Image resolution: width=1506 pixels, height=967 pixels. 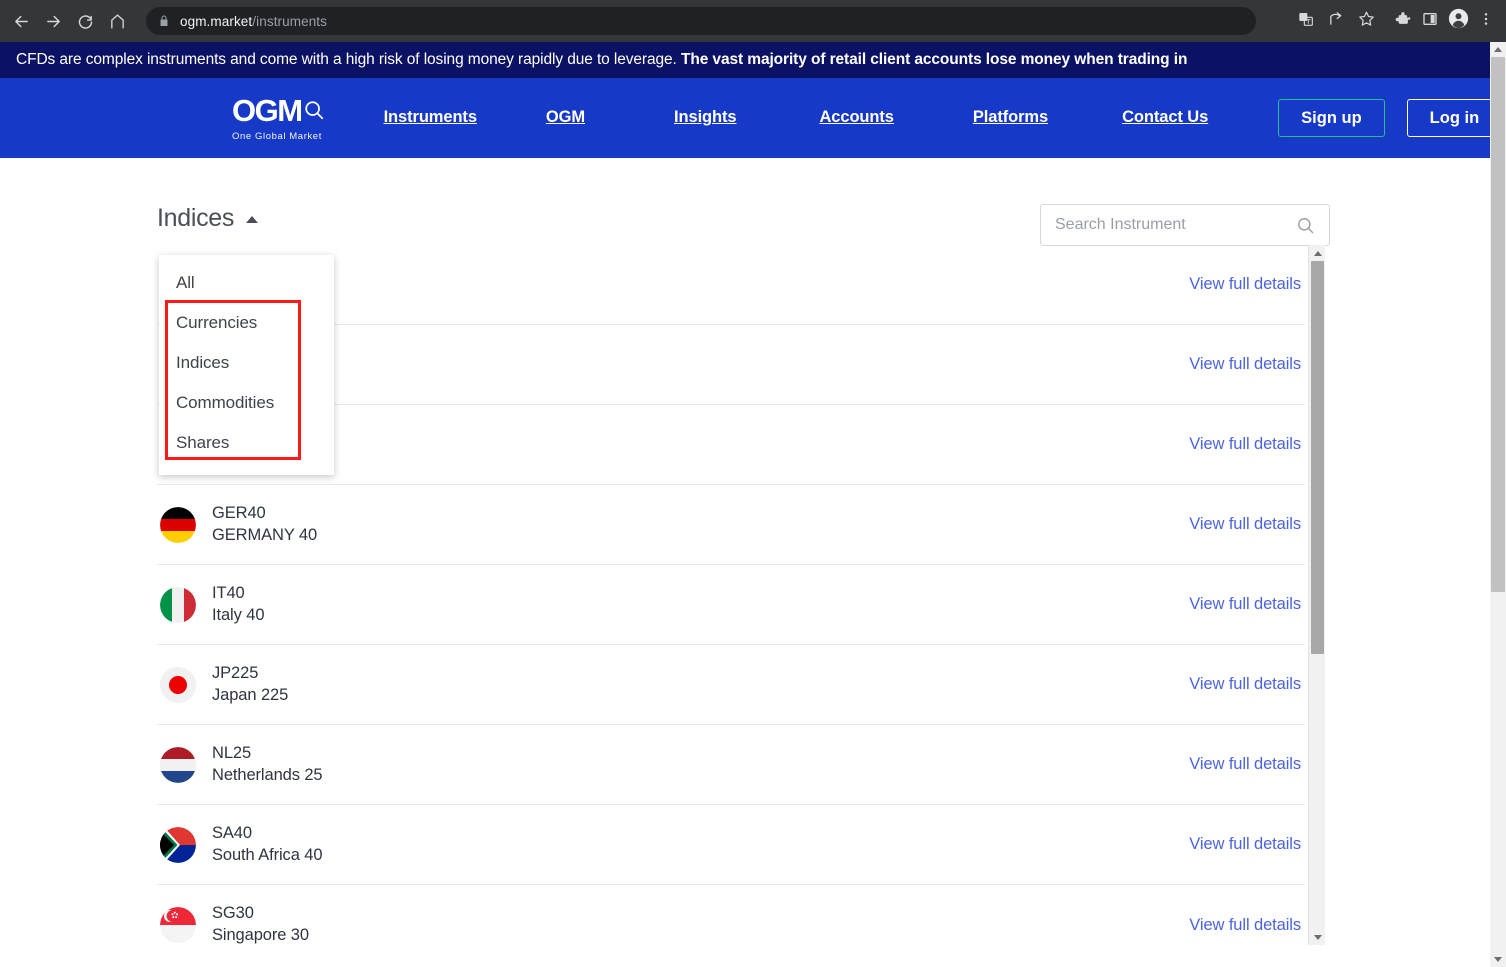 What do you see at coordinates (267, 774) in the screenshot?
I see `instrument-name: Netherlands 25` at bounding box center [267, 774].